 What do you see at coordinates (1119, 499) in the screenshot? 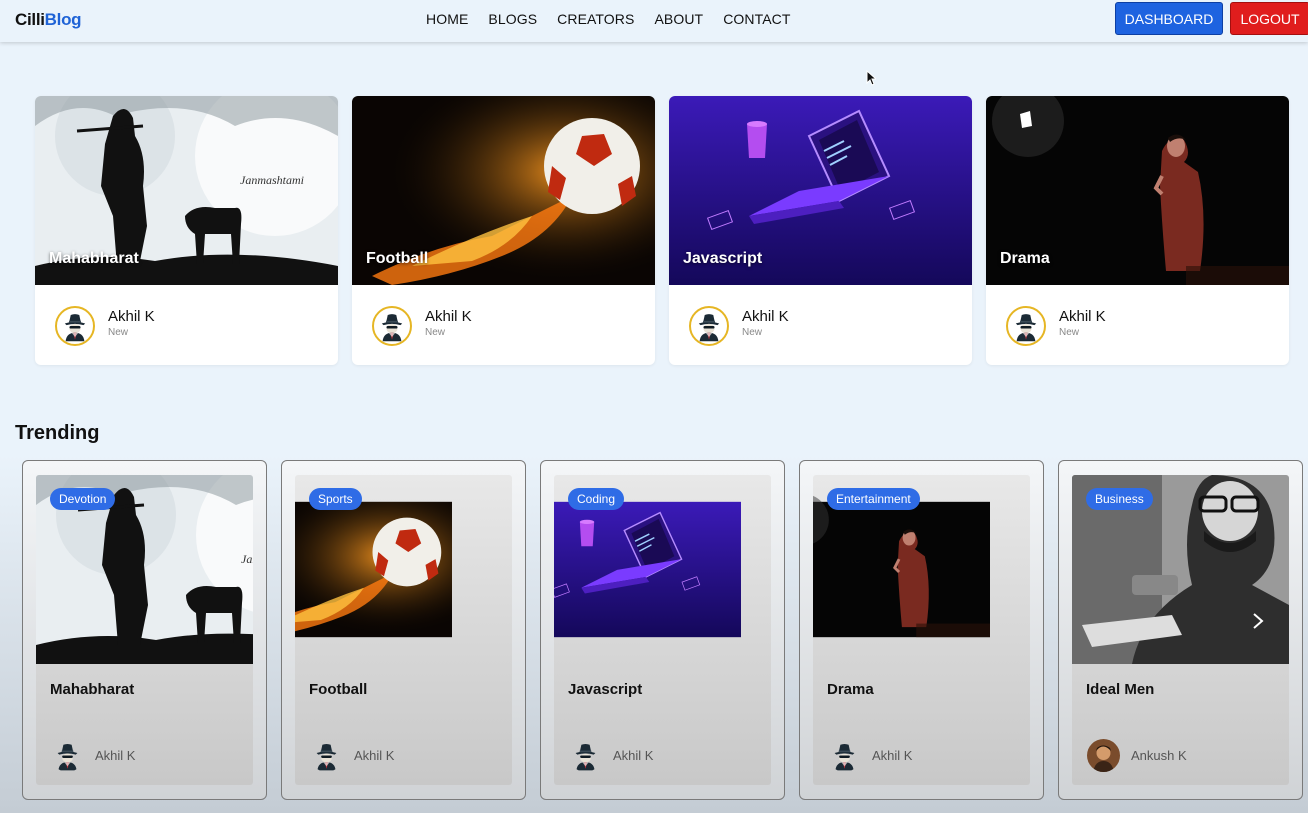
I see `category-badge: Business` at bounding box center [1119, 499].